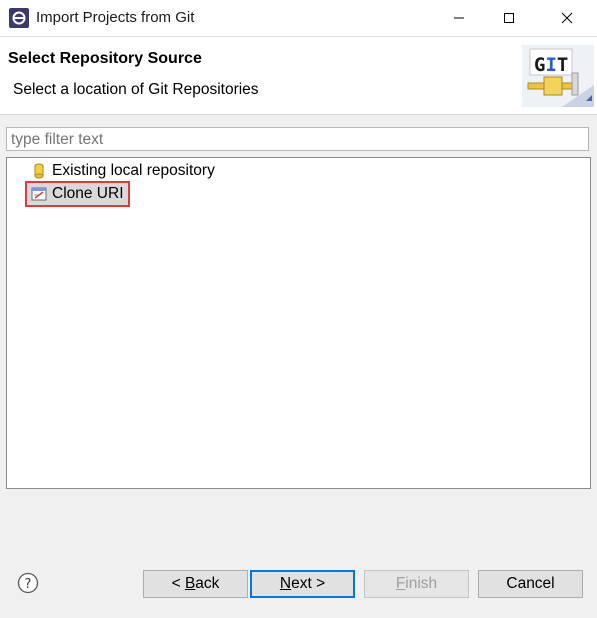 This screenshot has height=618, width=597. Describe the element at coordinates (105, 58) in the screenshot. I see `page-title: Select Repository Source` at that location.